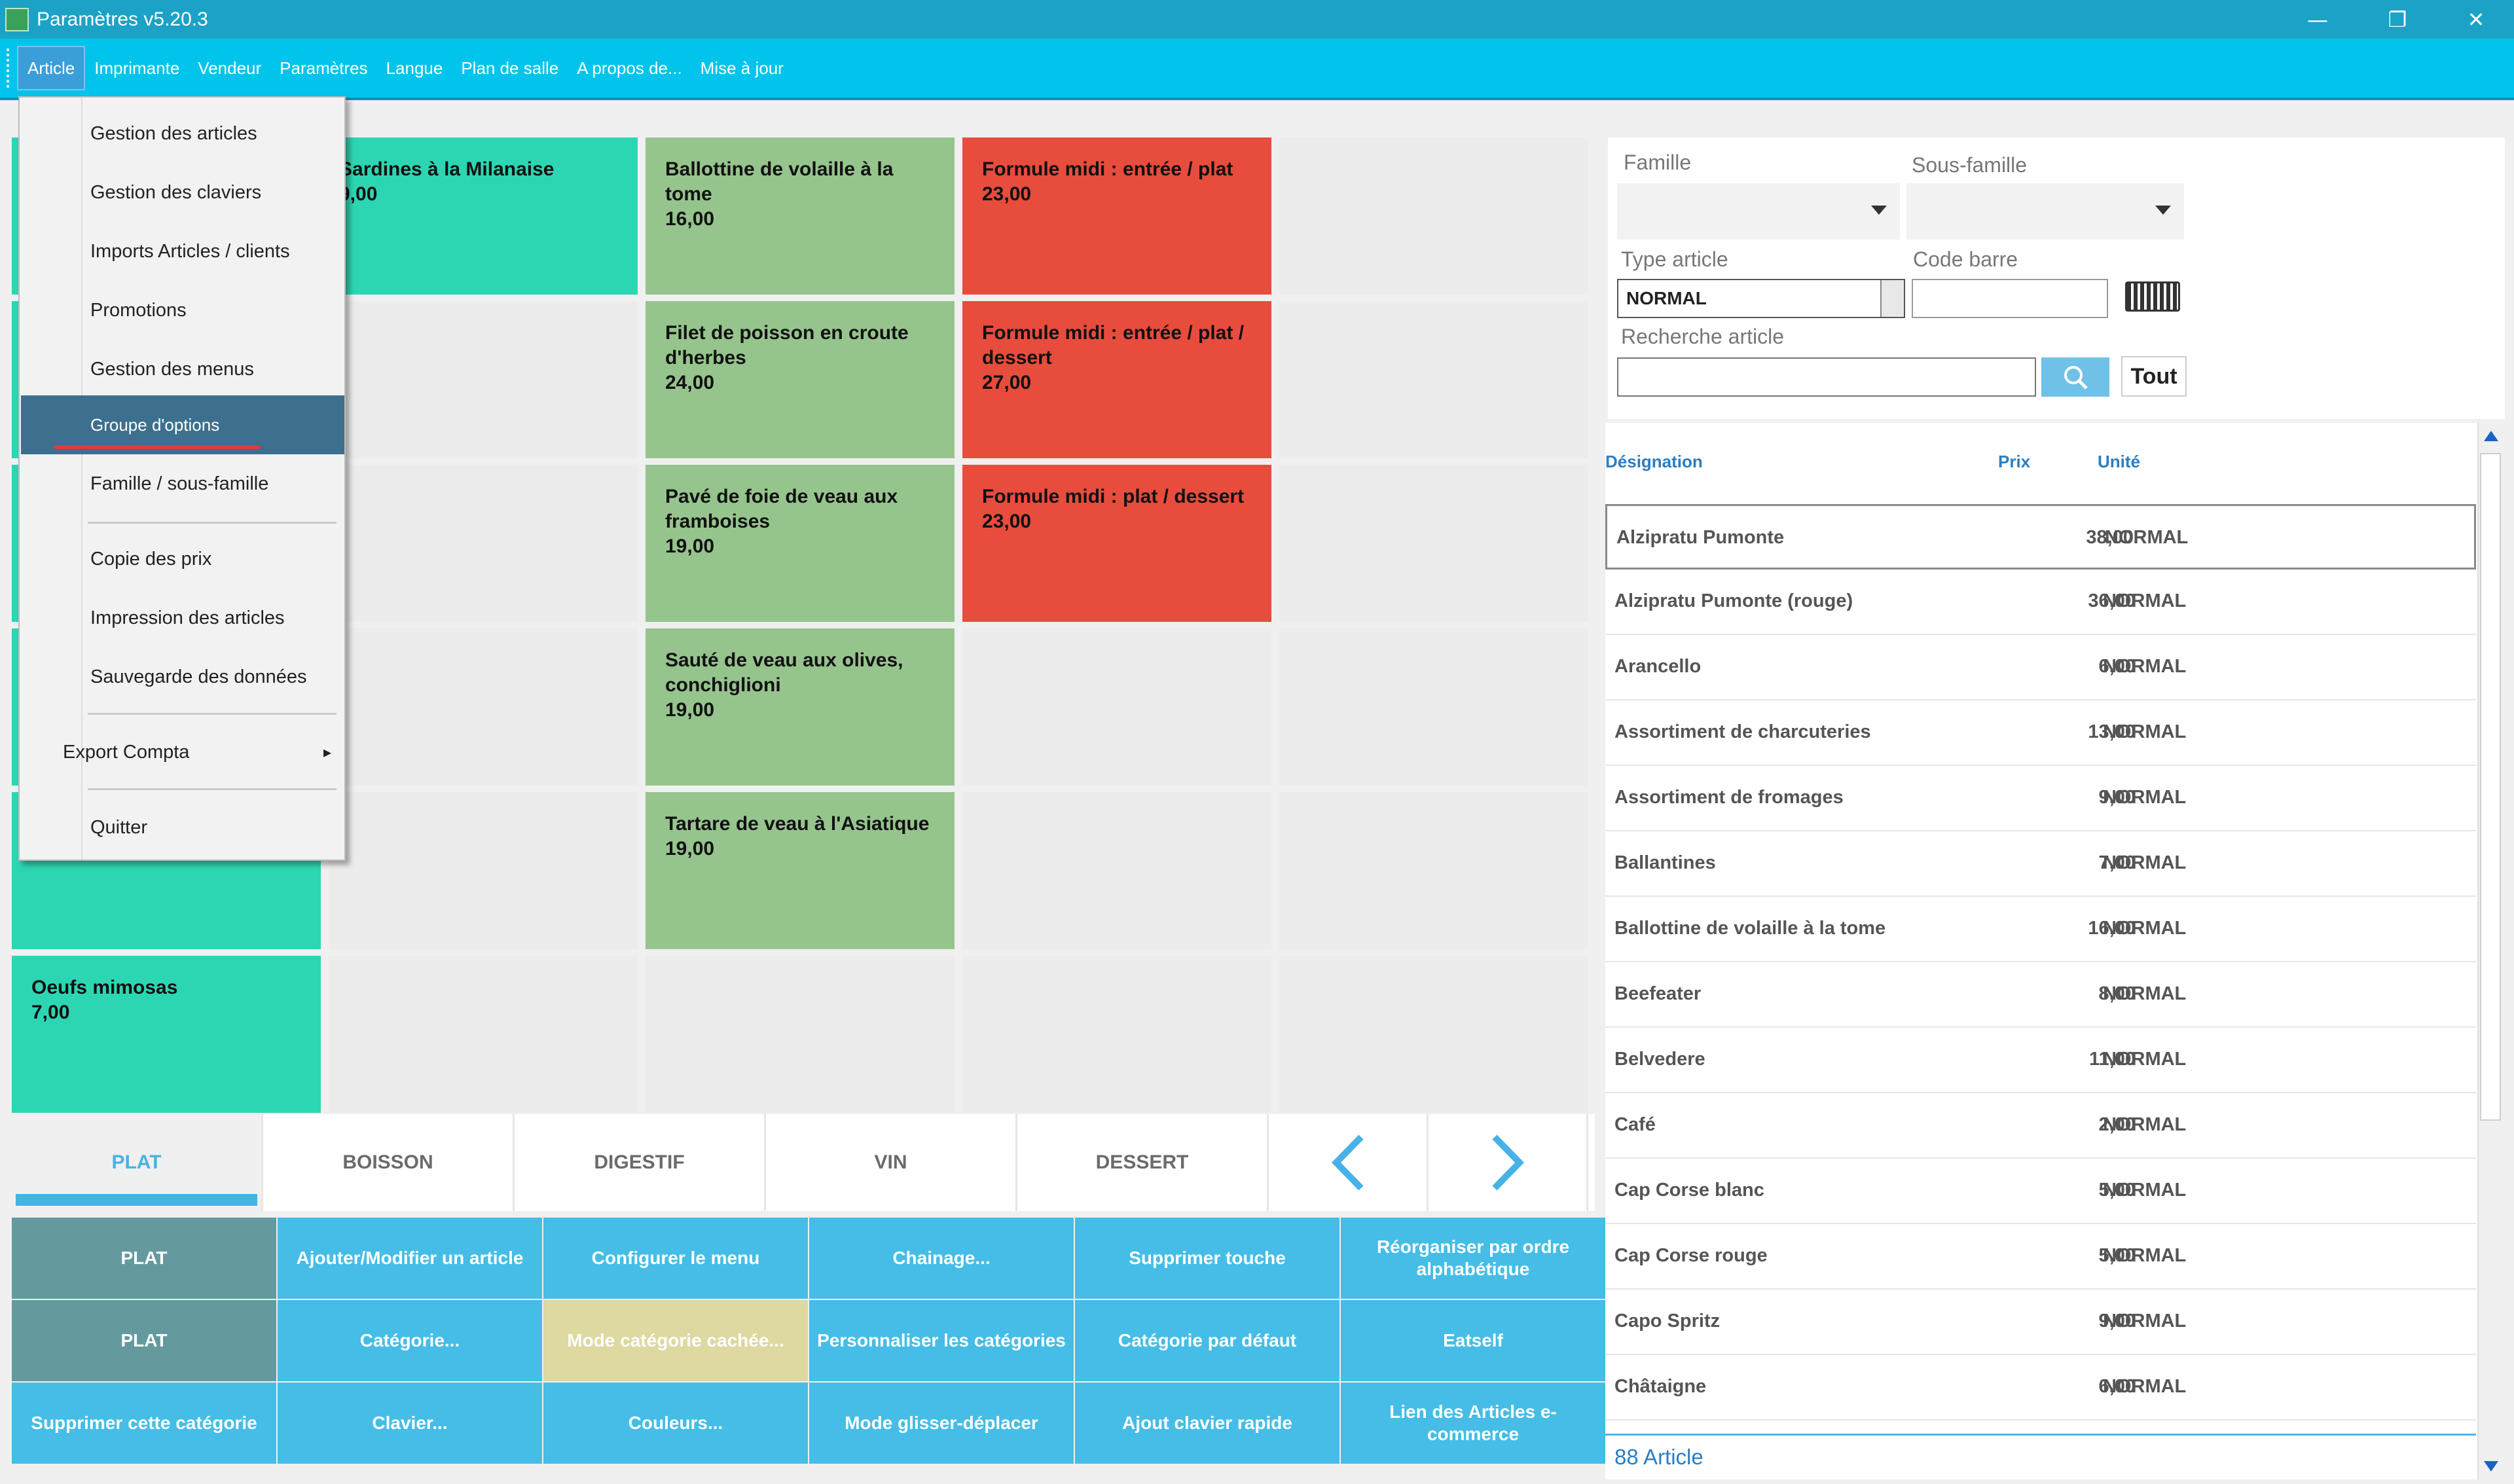 The image size is (2514, 1484). I want to click on plat-category-button-2: PLAT, so click(144, 1340).